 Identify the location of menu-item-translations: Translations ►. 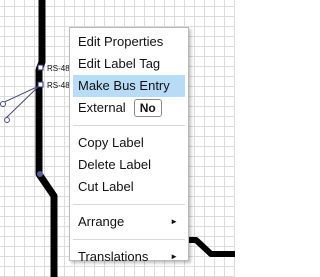
(129, 257).